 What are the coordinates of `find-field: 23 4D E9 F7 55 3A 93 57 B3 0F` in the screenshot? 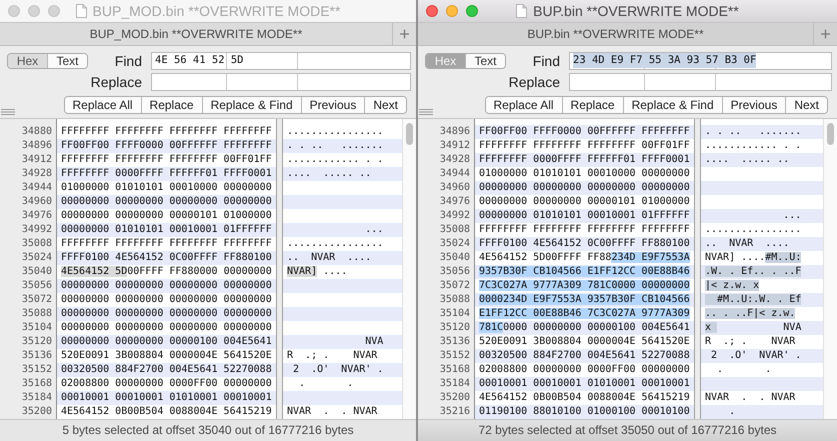 It's located at (700, 61).